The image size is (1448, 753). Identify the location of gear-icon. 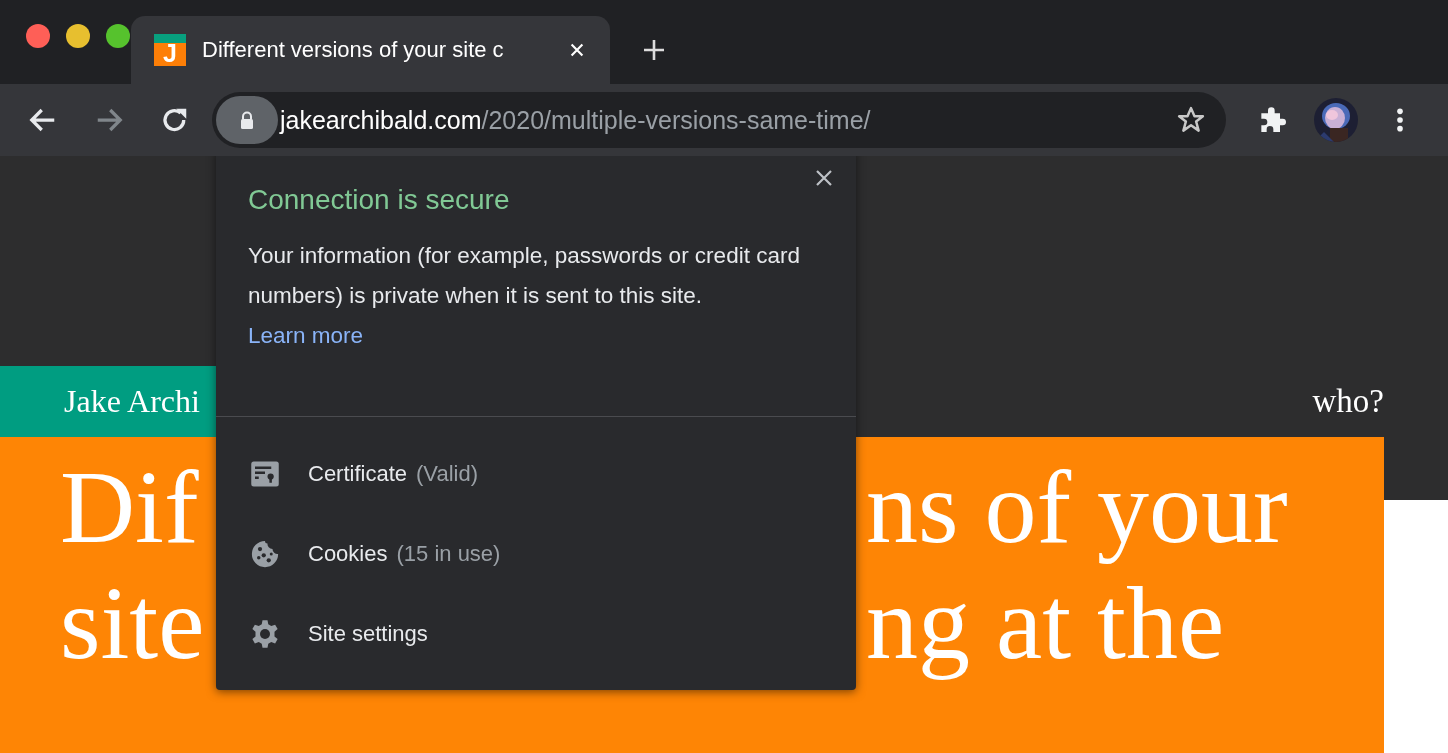
(265, 634).